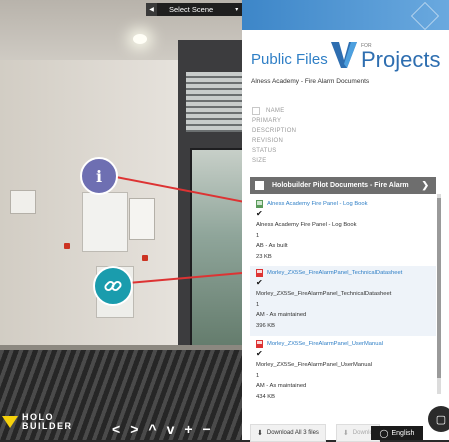 The image size is (449, 442). I want to click on file-link: Morley_ZX5Se_FireAlarmPanel_UserManual, so click(325, 344).